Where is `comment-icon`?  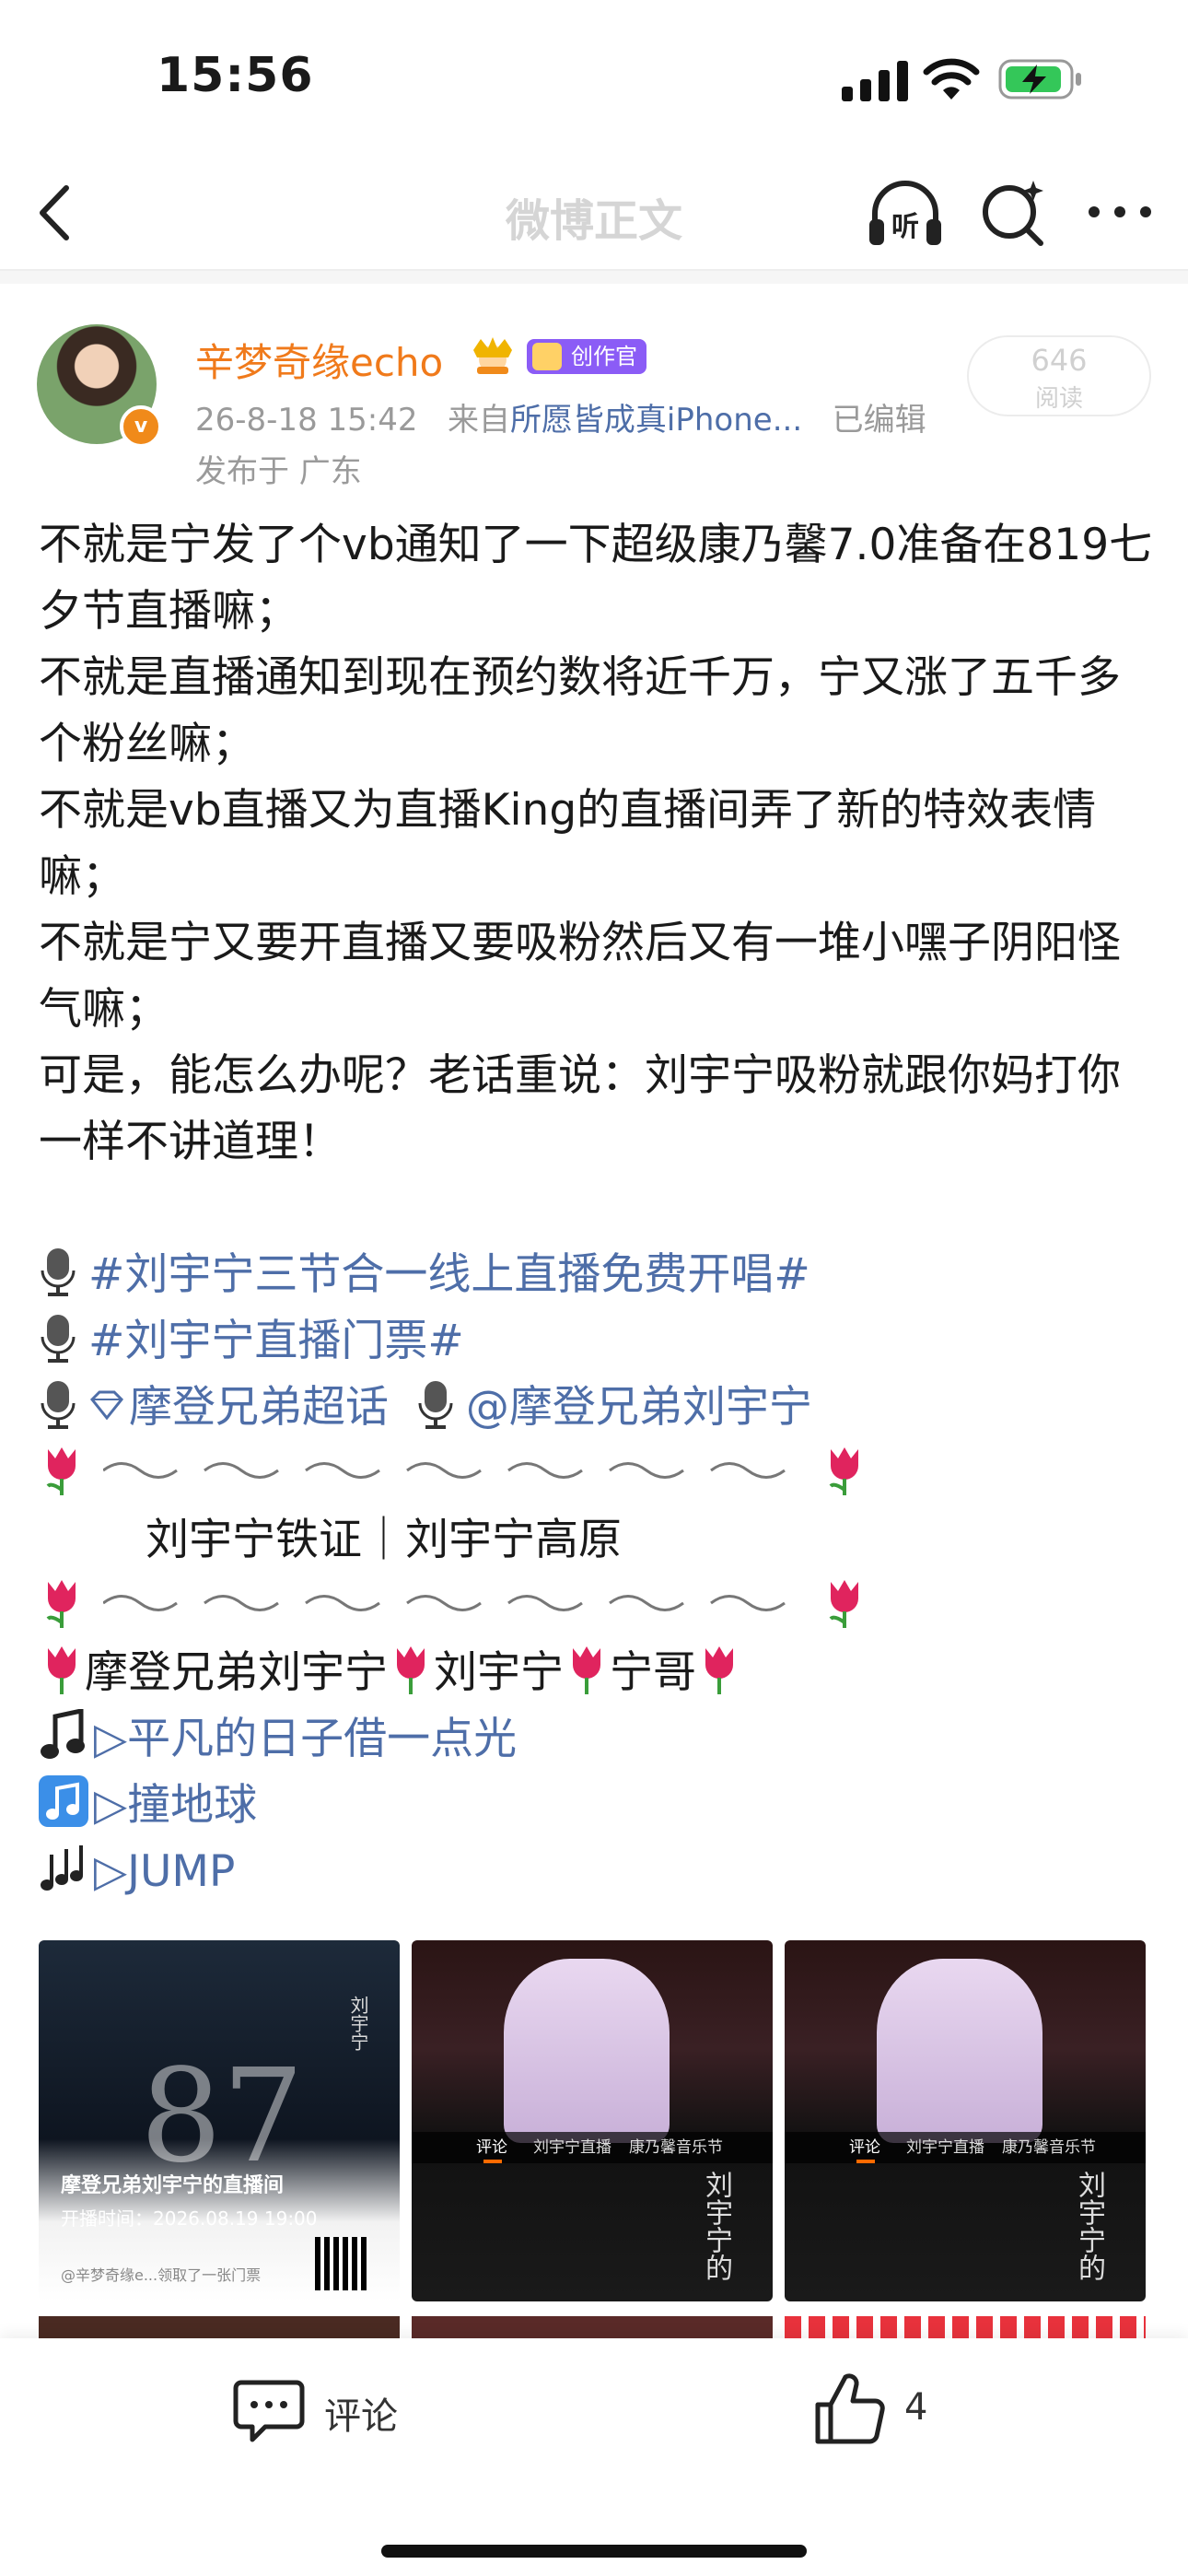
comment-icon is located at coordinates (269, 2411).